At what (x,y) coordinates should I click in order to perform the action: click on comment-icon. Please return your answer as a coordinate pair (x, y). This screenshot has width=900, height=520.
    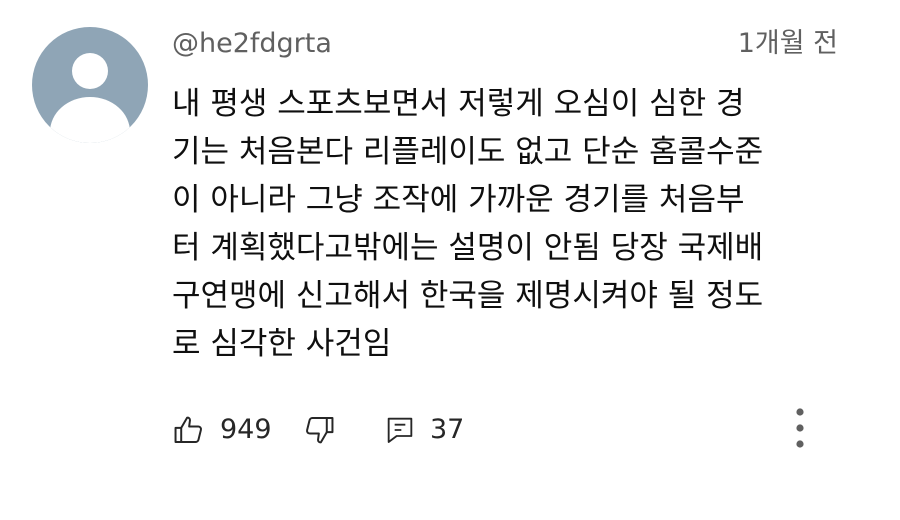
    Looking at the image, I should click on (400, 430).